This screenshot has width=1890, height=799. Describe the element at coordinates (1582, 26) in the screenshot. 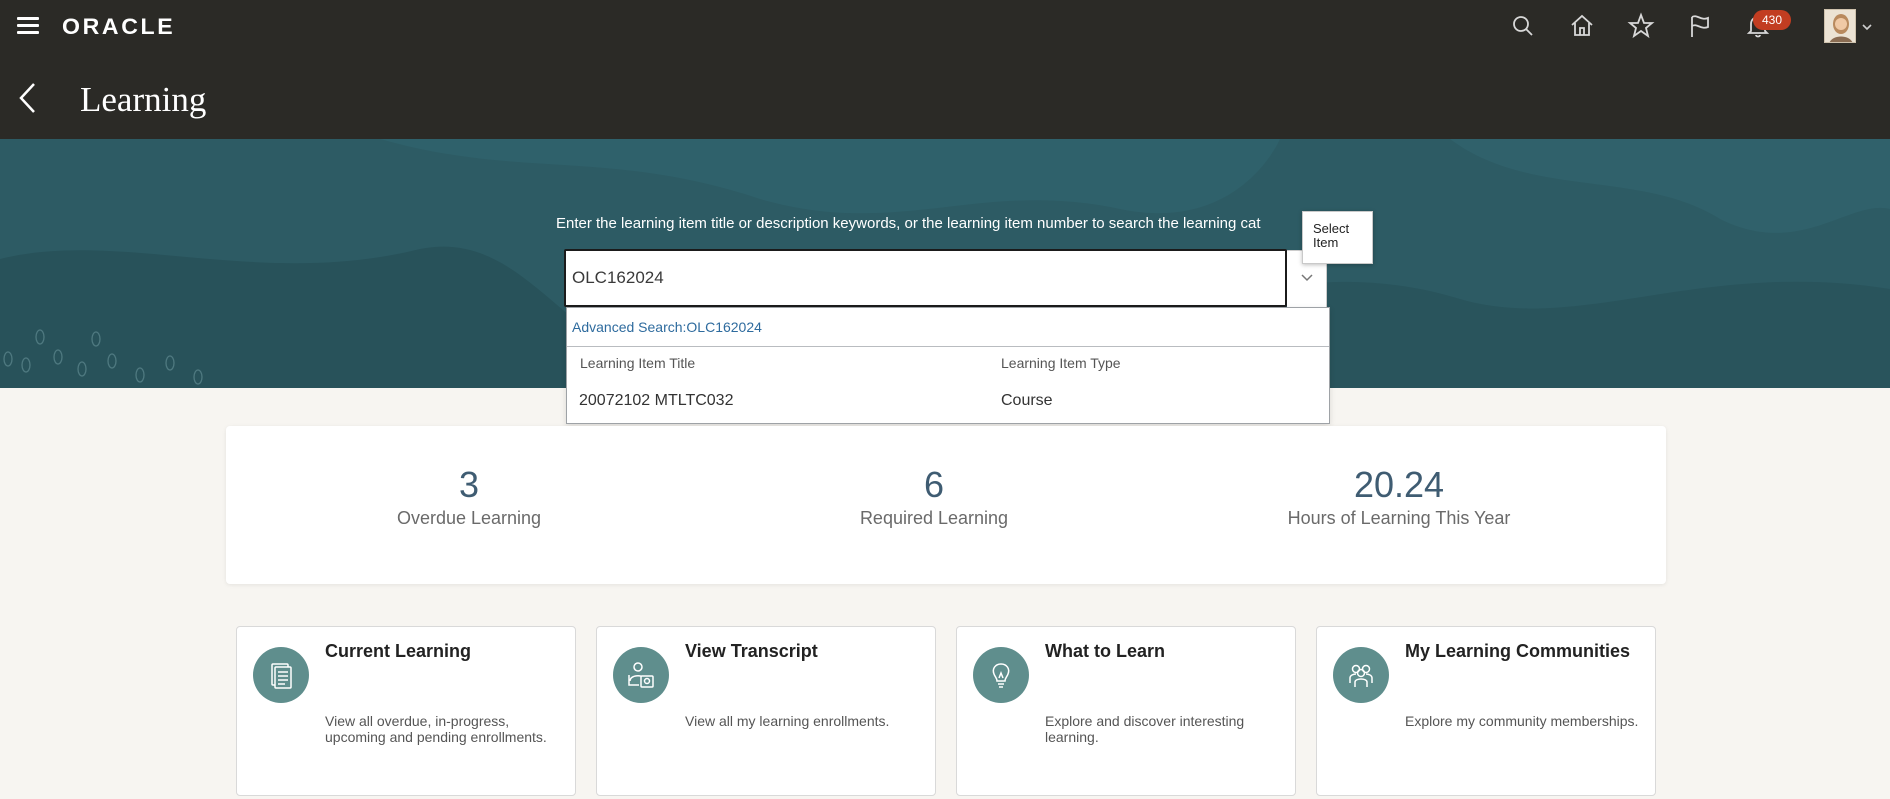

I see `home-icon` at that location.